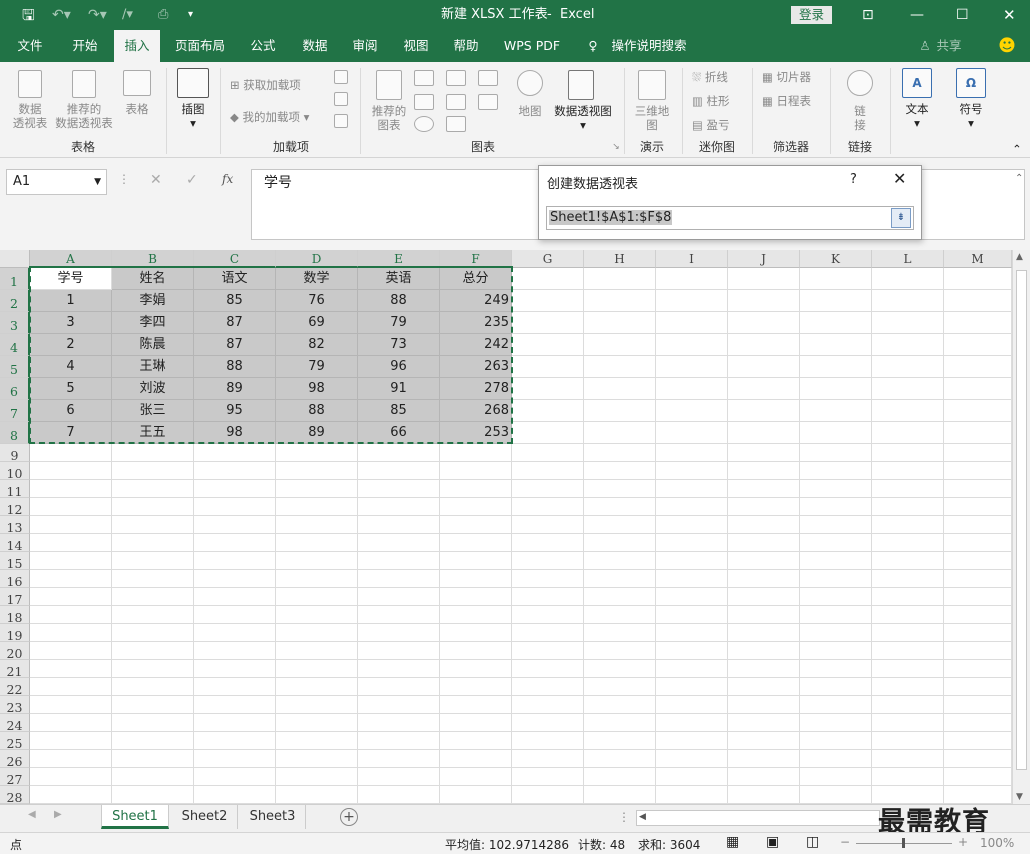  What do you see at coordinates (235, 301) in the screenshot?
I see `data-cell: 85` at bounding box center [235, 301].